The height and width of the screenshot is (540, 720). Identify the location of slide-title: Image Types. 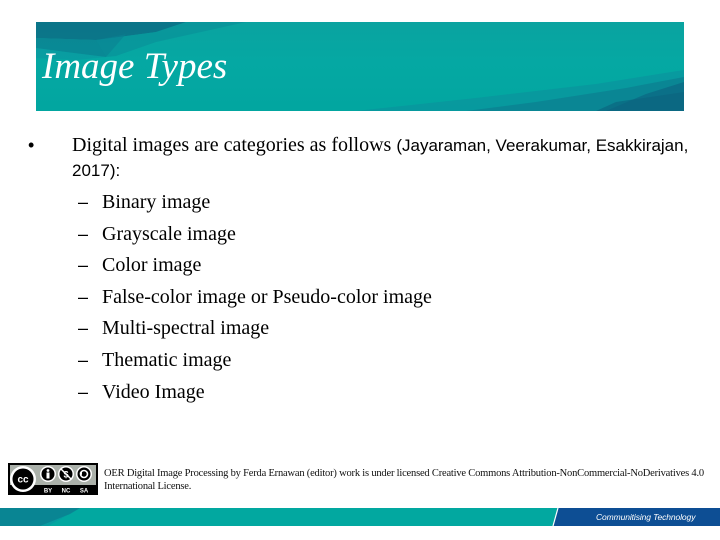
(135, 66).